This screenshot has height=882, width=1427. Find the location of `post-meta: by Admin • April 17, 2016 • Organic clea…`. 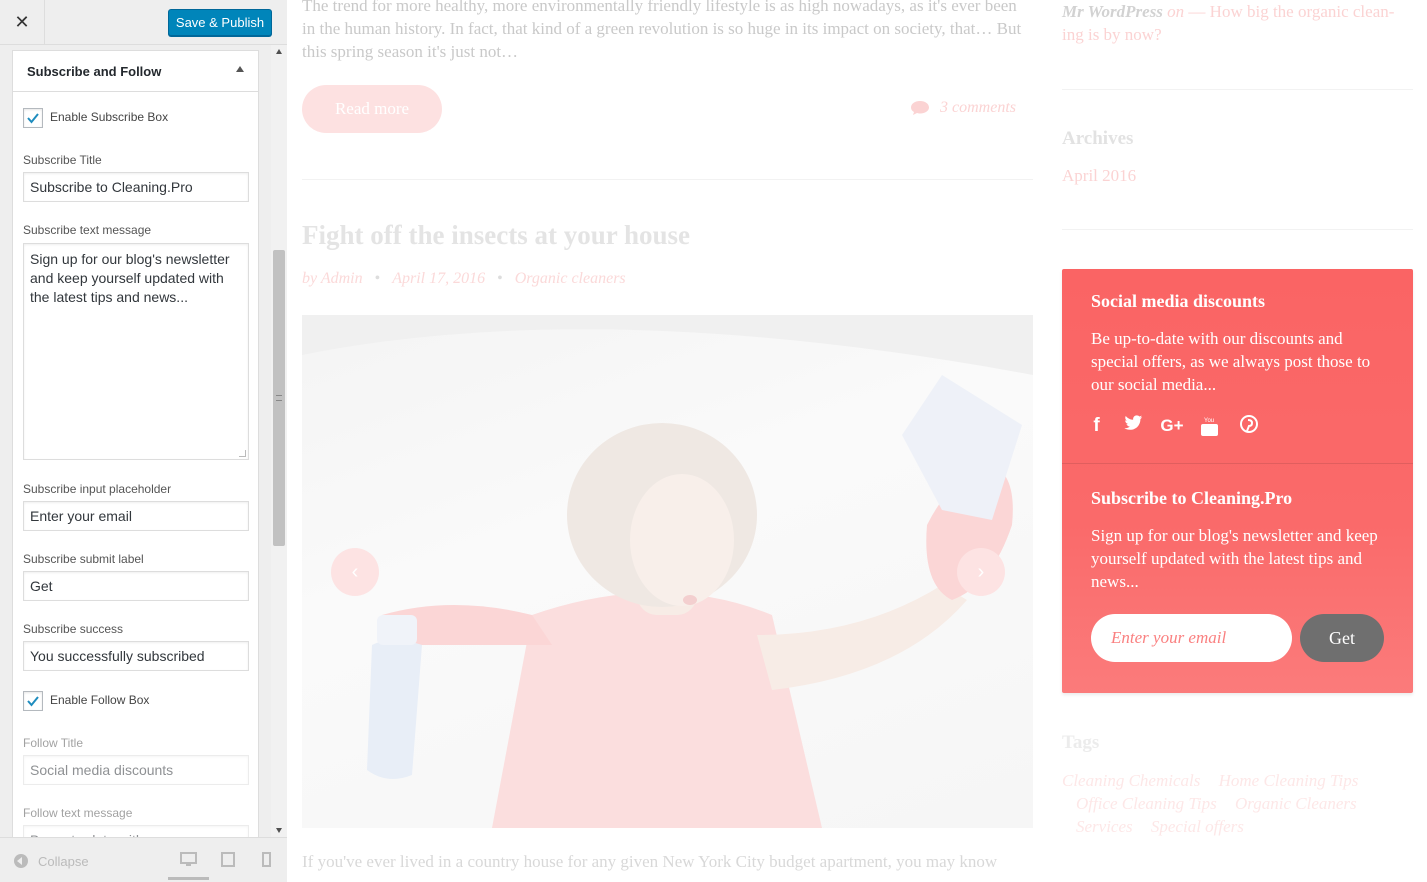

post-meta: by Admin • April 17, 2016 • Organic clea… is located at coordinates (464, 279).